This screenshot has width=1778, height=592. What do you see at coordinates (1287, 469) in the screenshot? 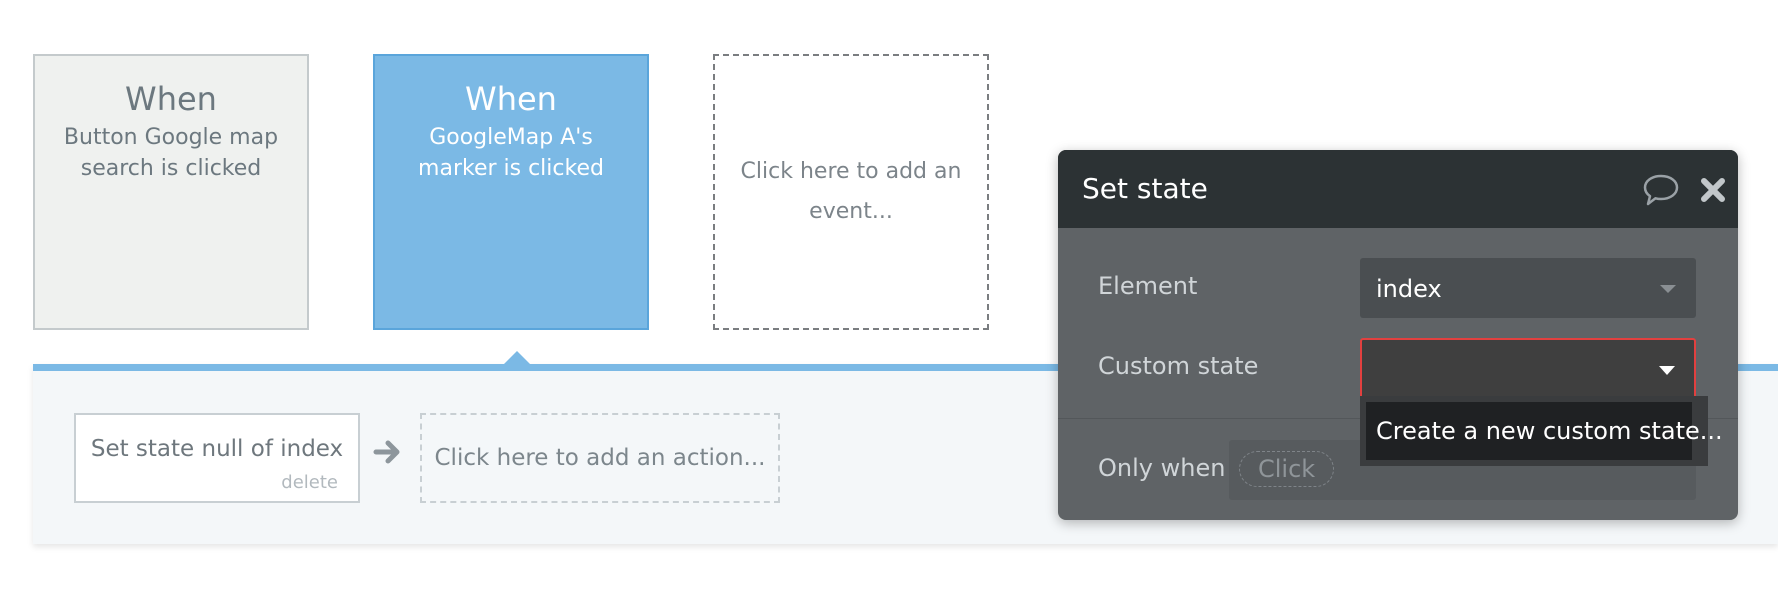
I see `only-when-click-chip: Click` at bounding box center [1287, 469].